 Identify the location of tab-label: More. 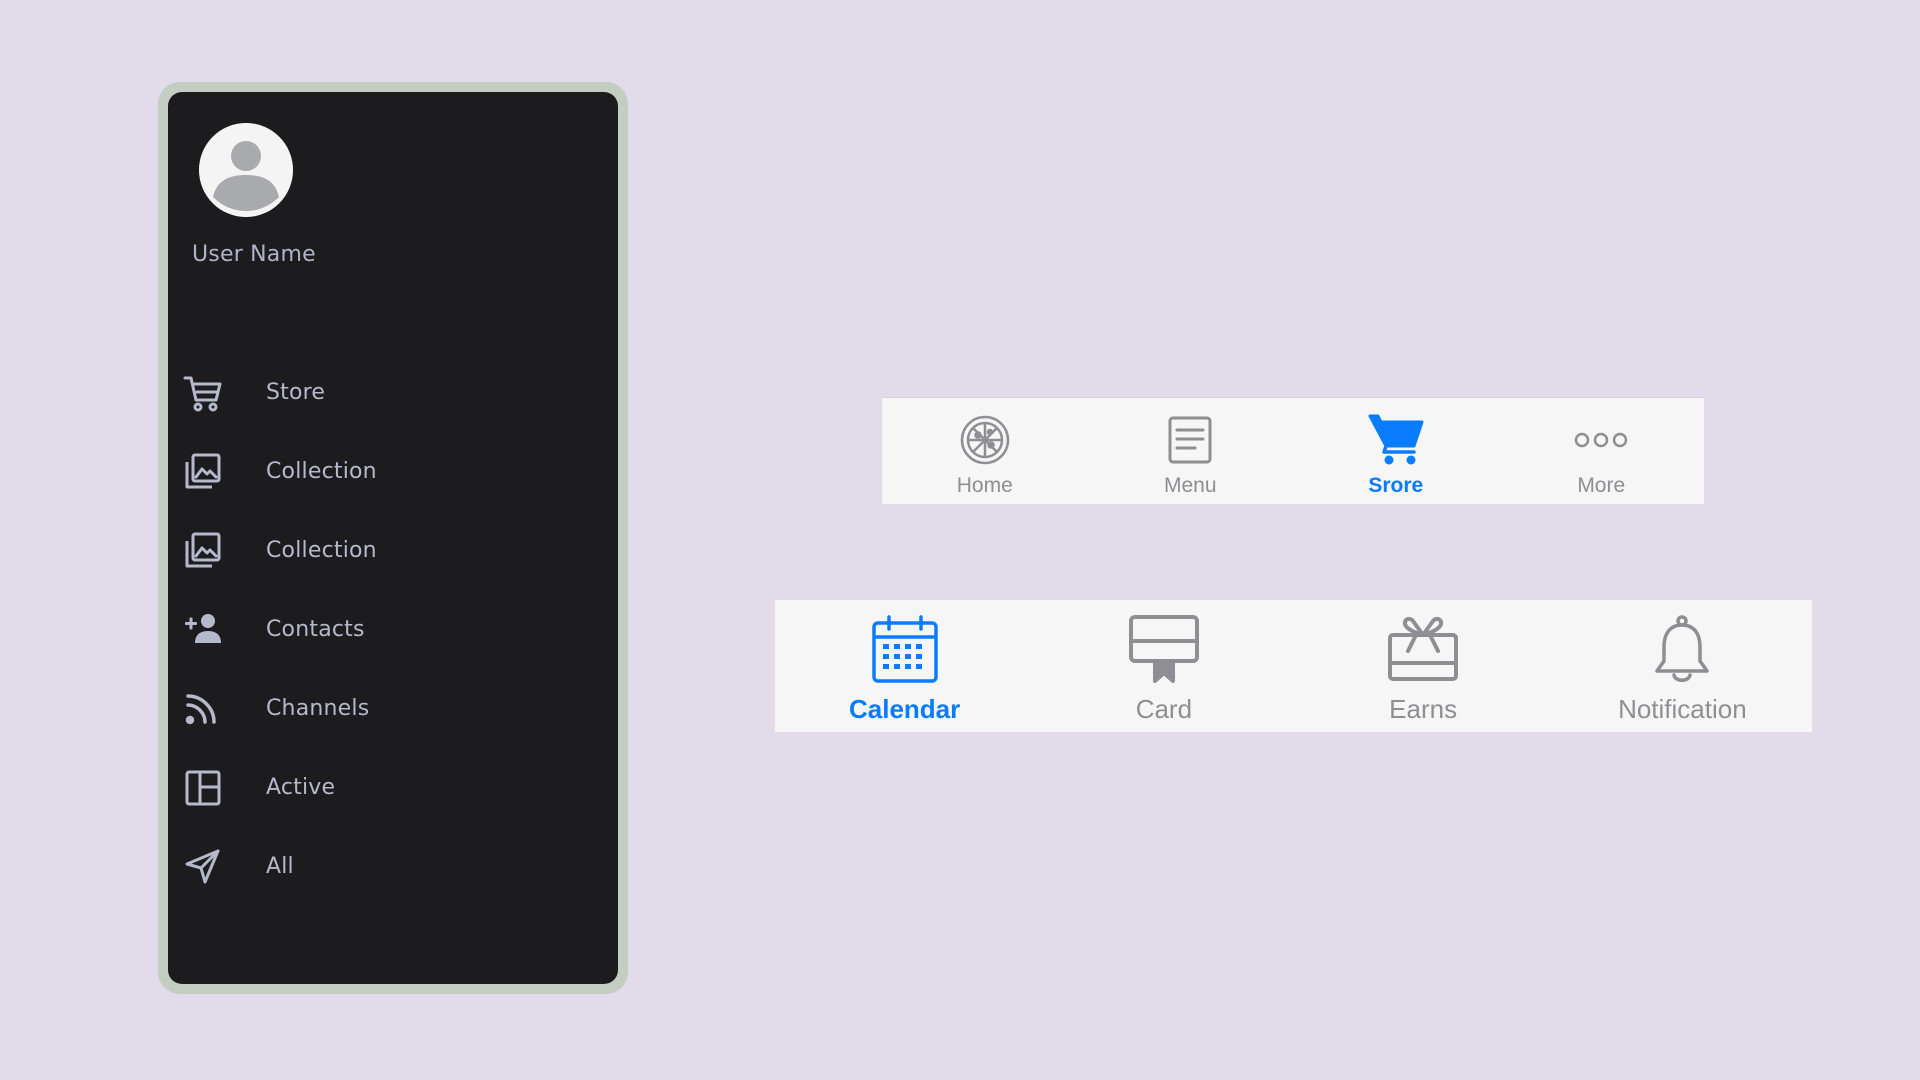
(1601, 485).